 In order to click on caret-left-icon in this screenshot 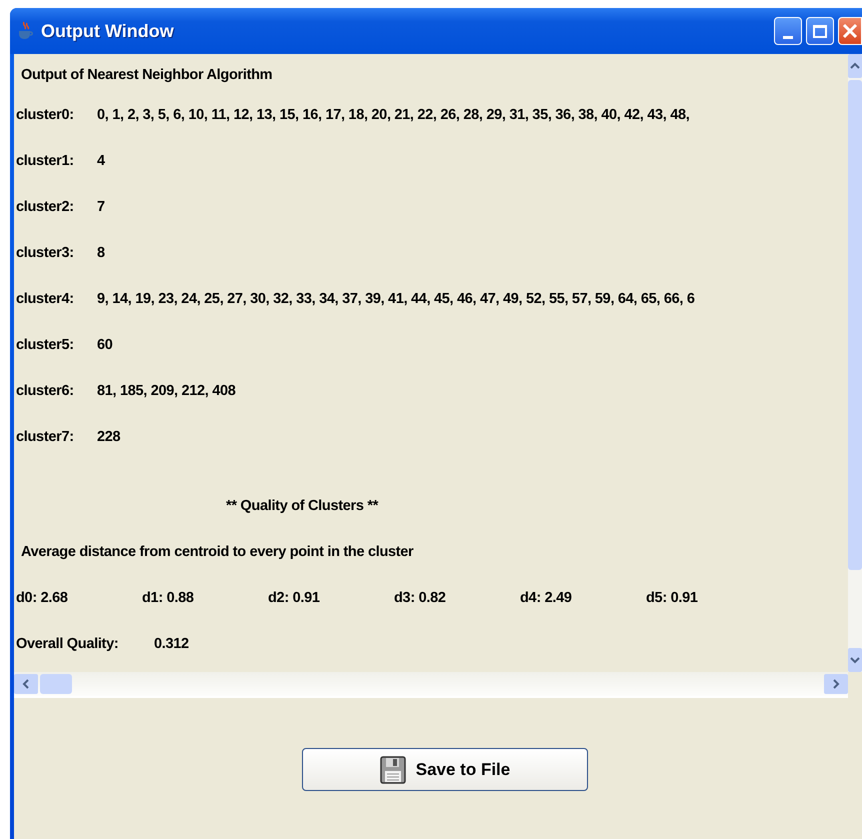, I will do `click(26, 684)`.